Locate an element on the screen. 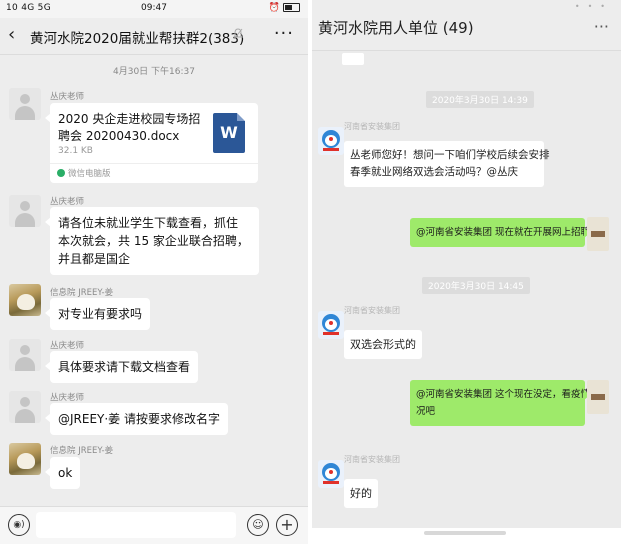  message-line: 况吧 is located at coordinates (426, 411).